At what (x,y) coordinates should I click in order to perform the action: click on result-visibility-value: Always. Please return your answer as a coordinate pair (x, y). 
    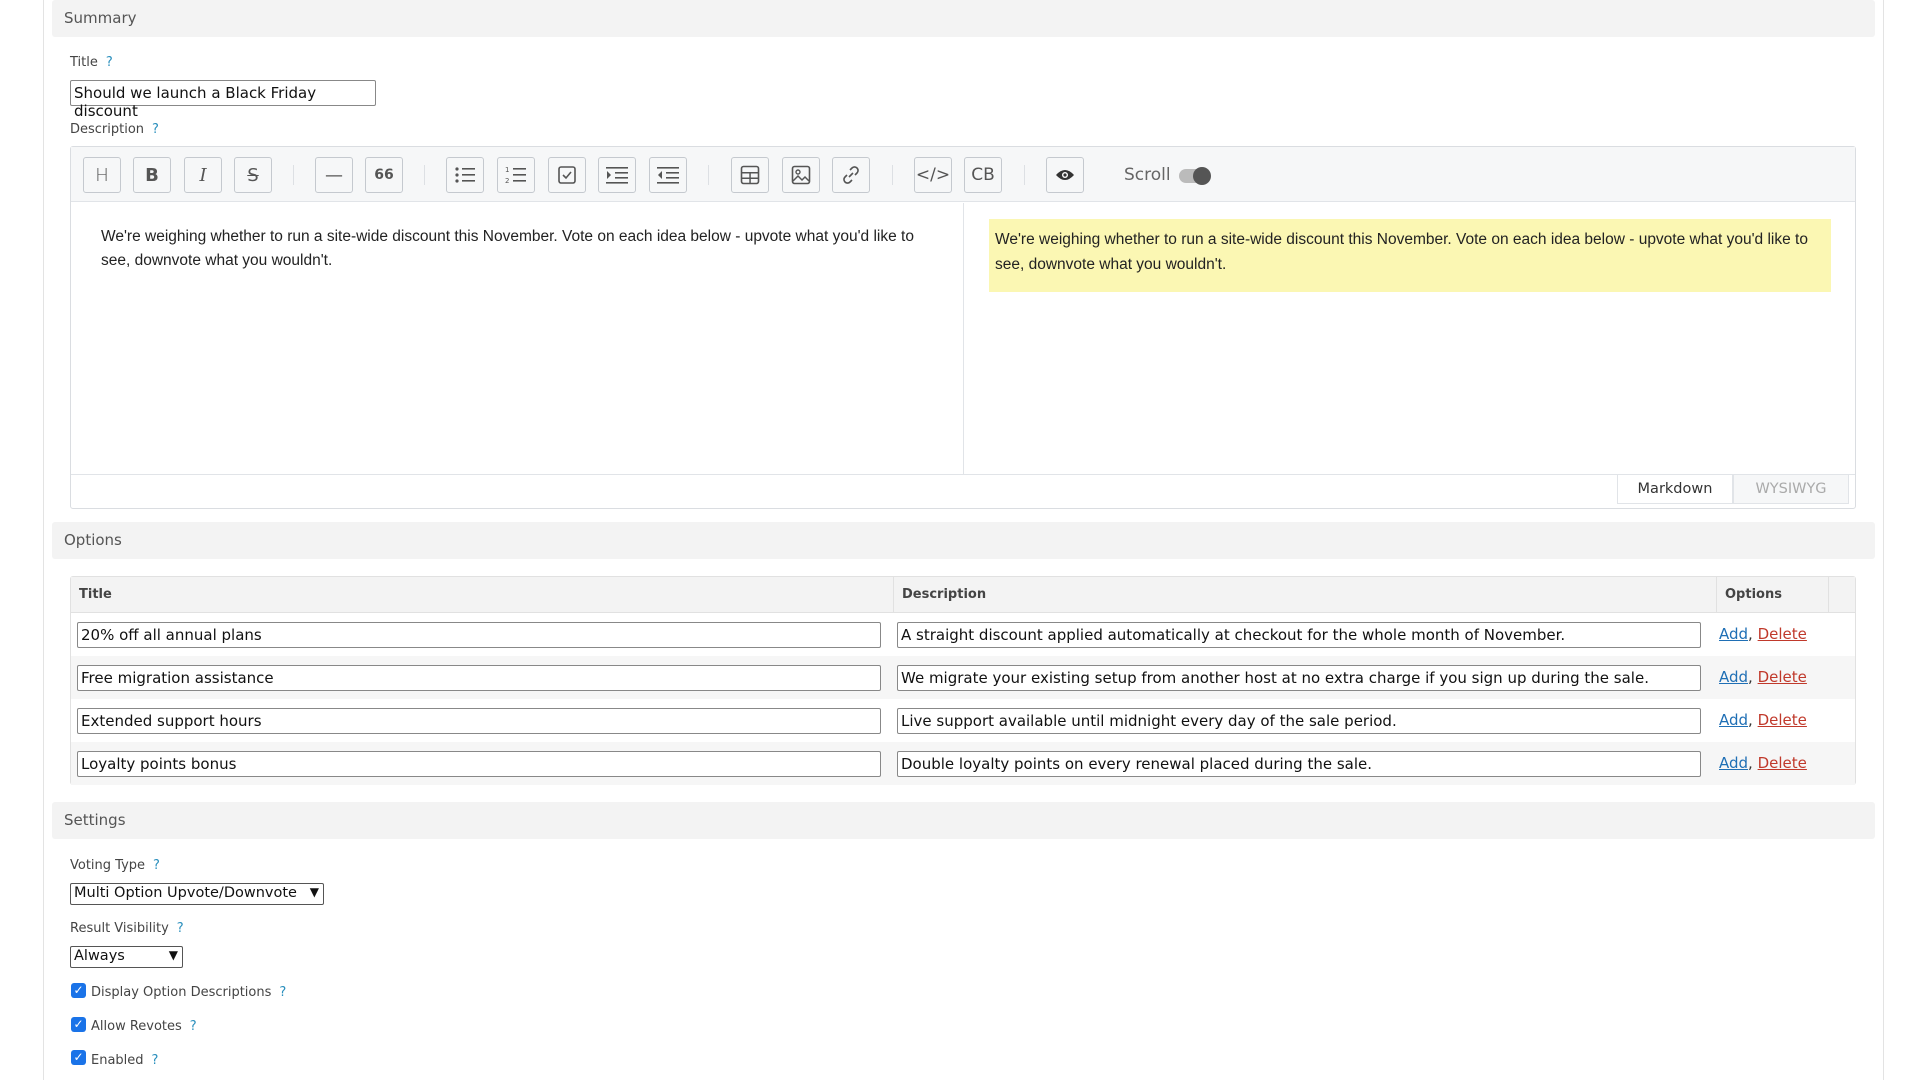
    Looking at the image, I should click on (99, 956).